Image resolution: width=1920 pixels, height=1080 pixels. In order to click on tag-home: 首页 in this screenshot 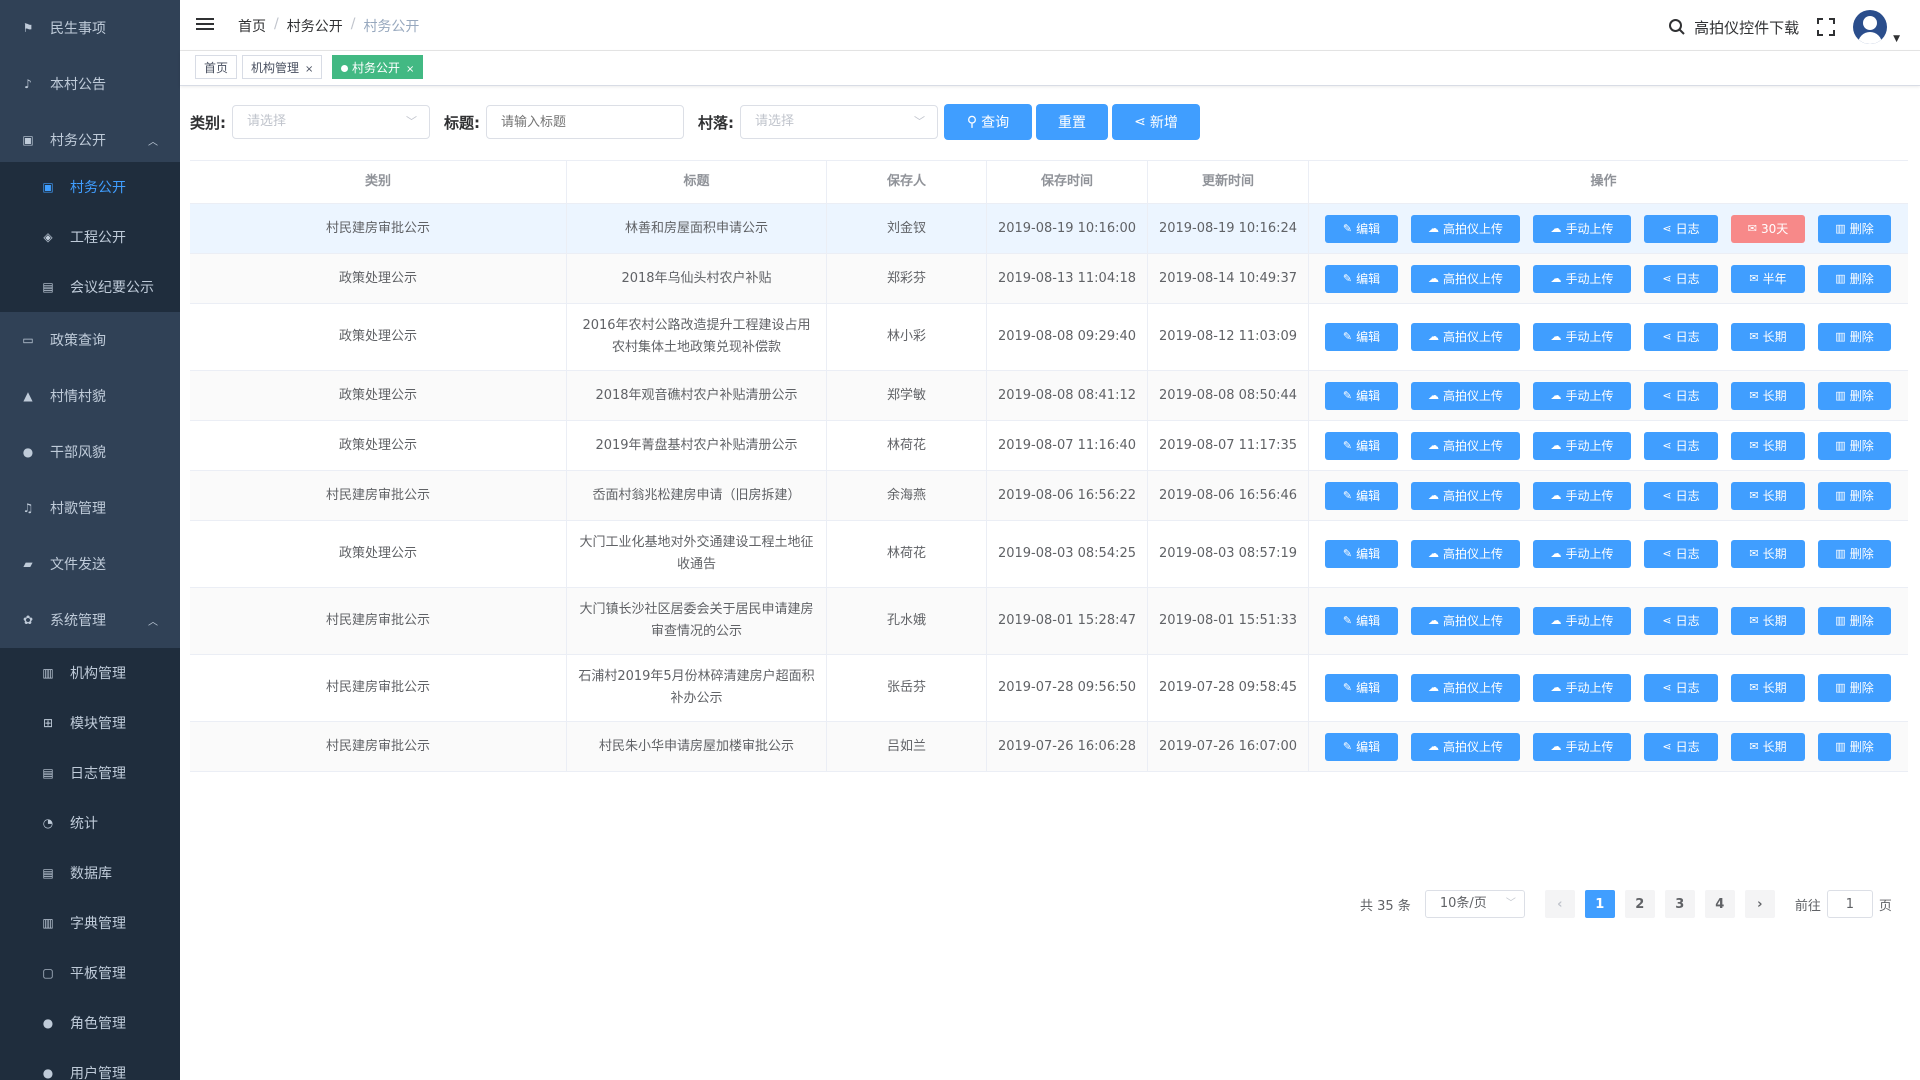, I will do `click(216, 67)`.